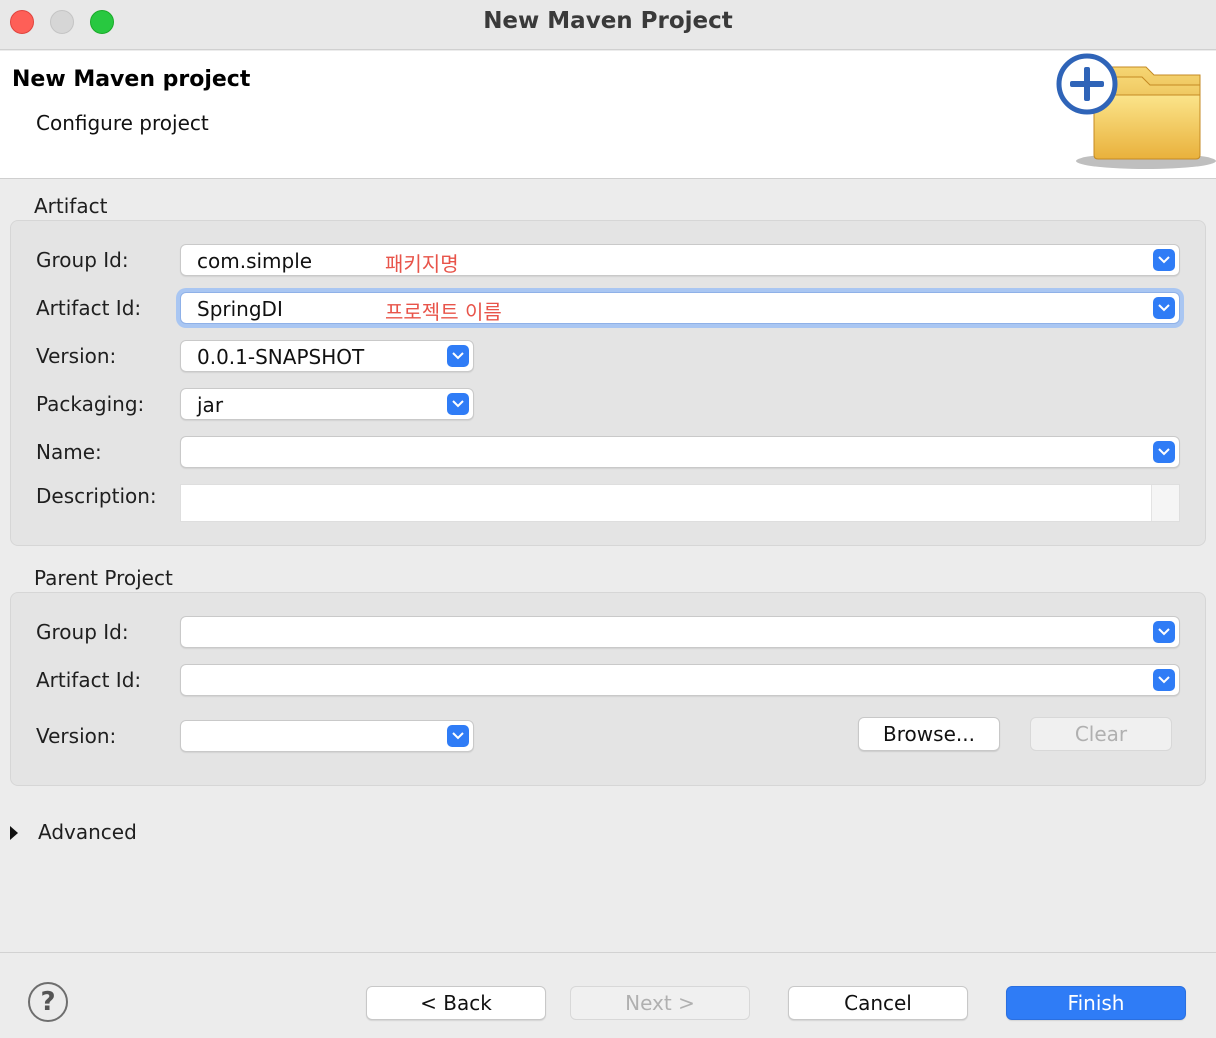  I want to click on description-scrollbar, so click(1165, 503).